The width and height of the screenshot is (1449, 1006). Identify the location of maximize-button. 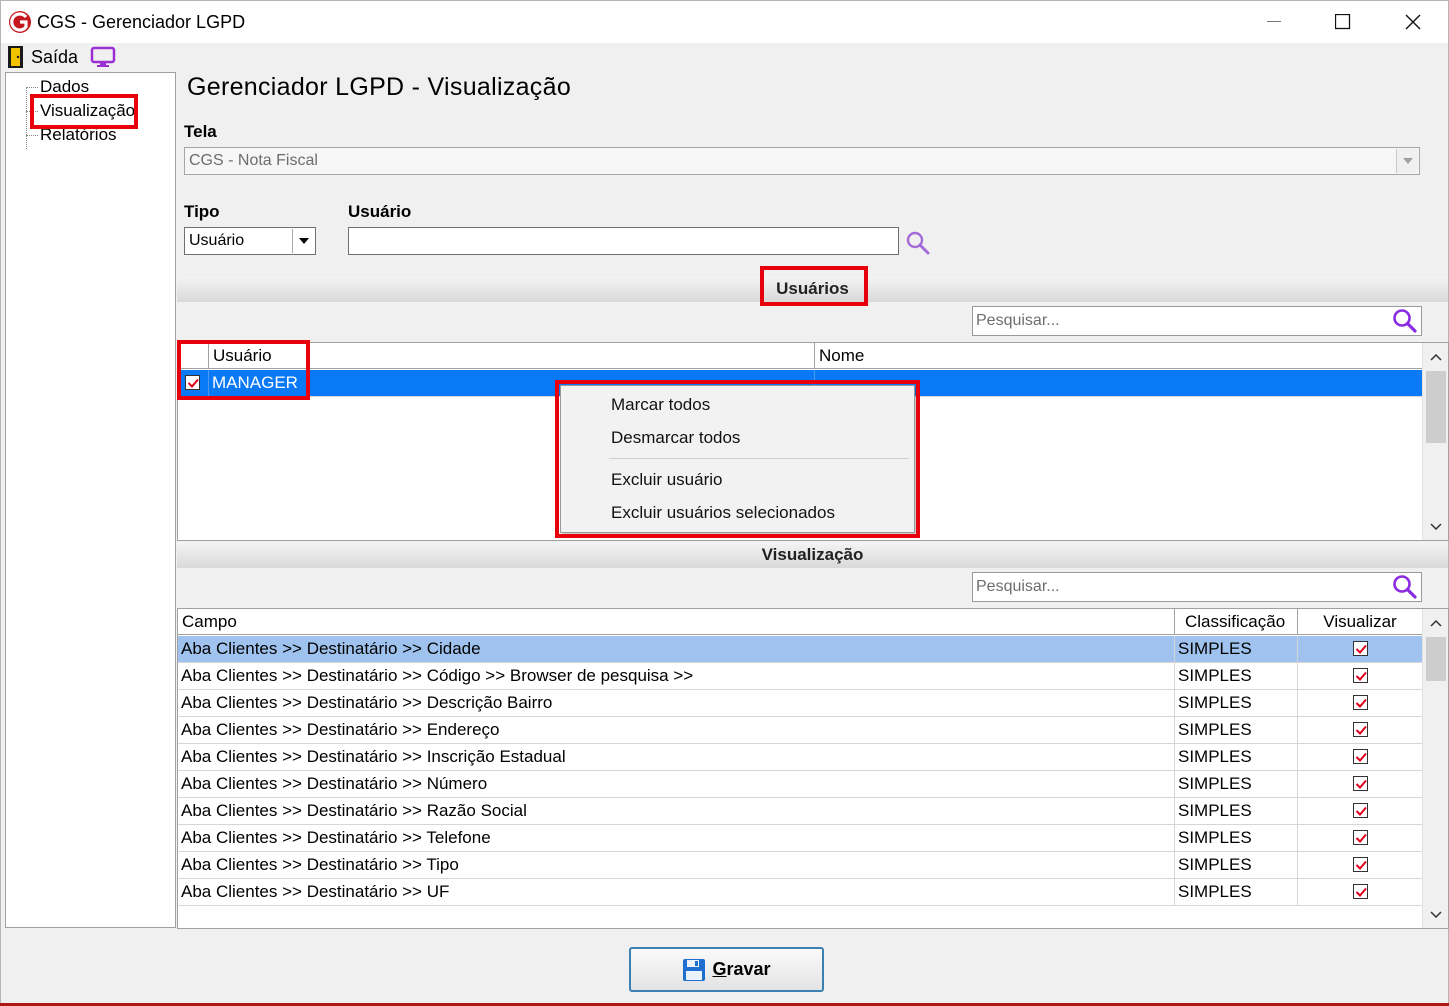
(1343, 22).